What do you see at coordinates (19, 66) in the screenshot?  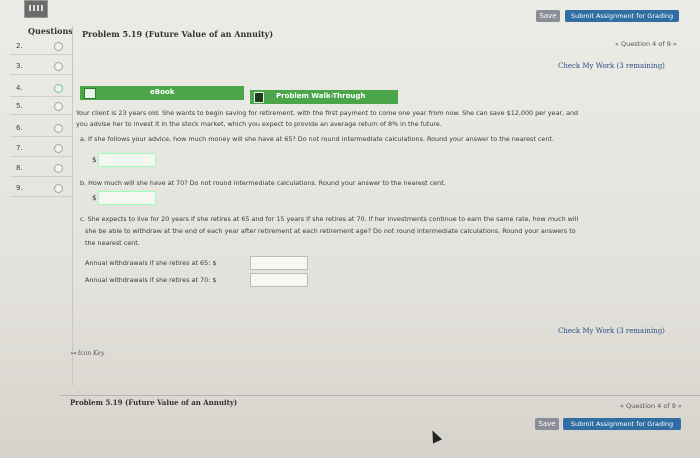 I see `question-number: 3.` at bounding box center [19, 66].